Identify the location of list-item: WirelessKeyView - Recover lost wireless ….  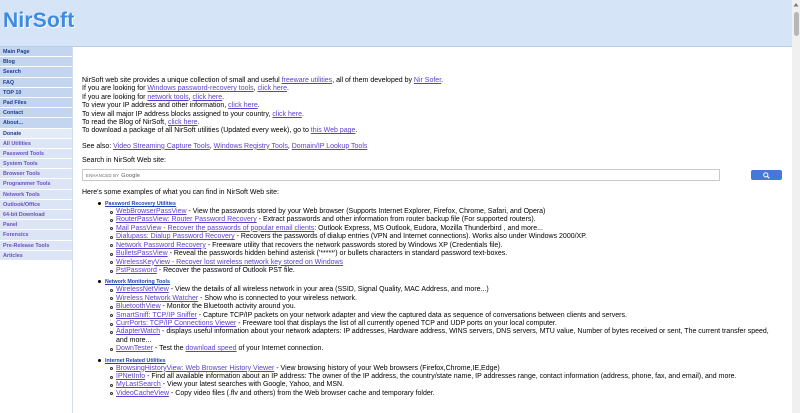
(446, 263).